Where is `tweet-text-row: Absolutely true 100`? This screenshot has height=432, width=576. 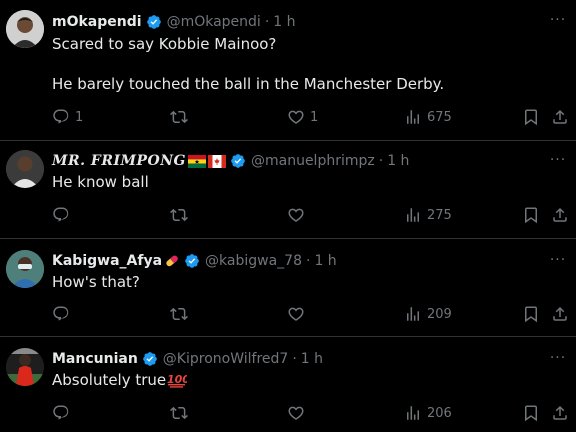
tweet-text-row: Absolutely true 100 is located at coordinates (119, 380).